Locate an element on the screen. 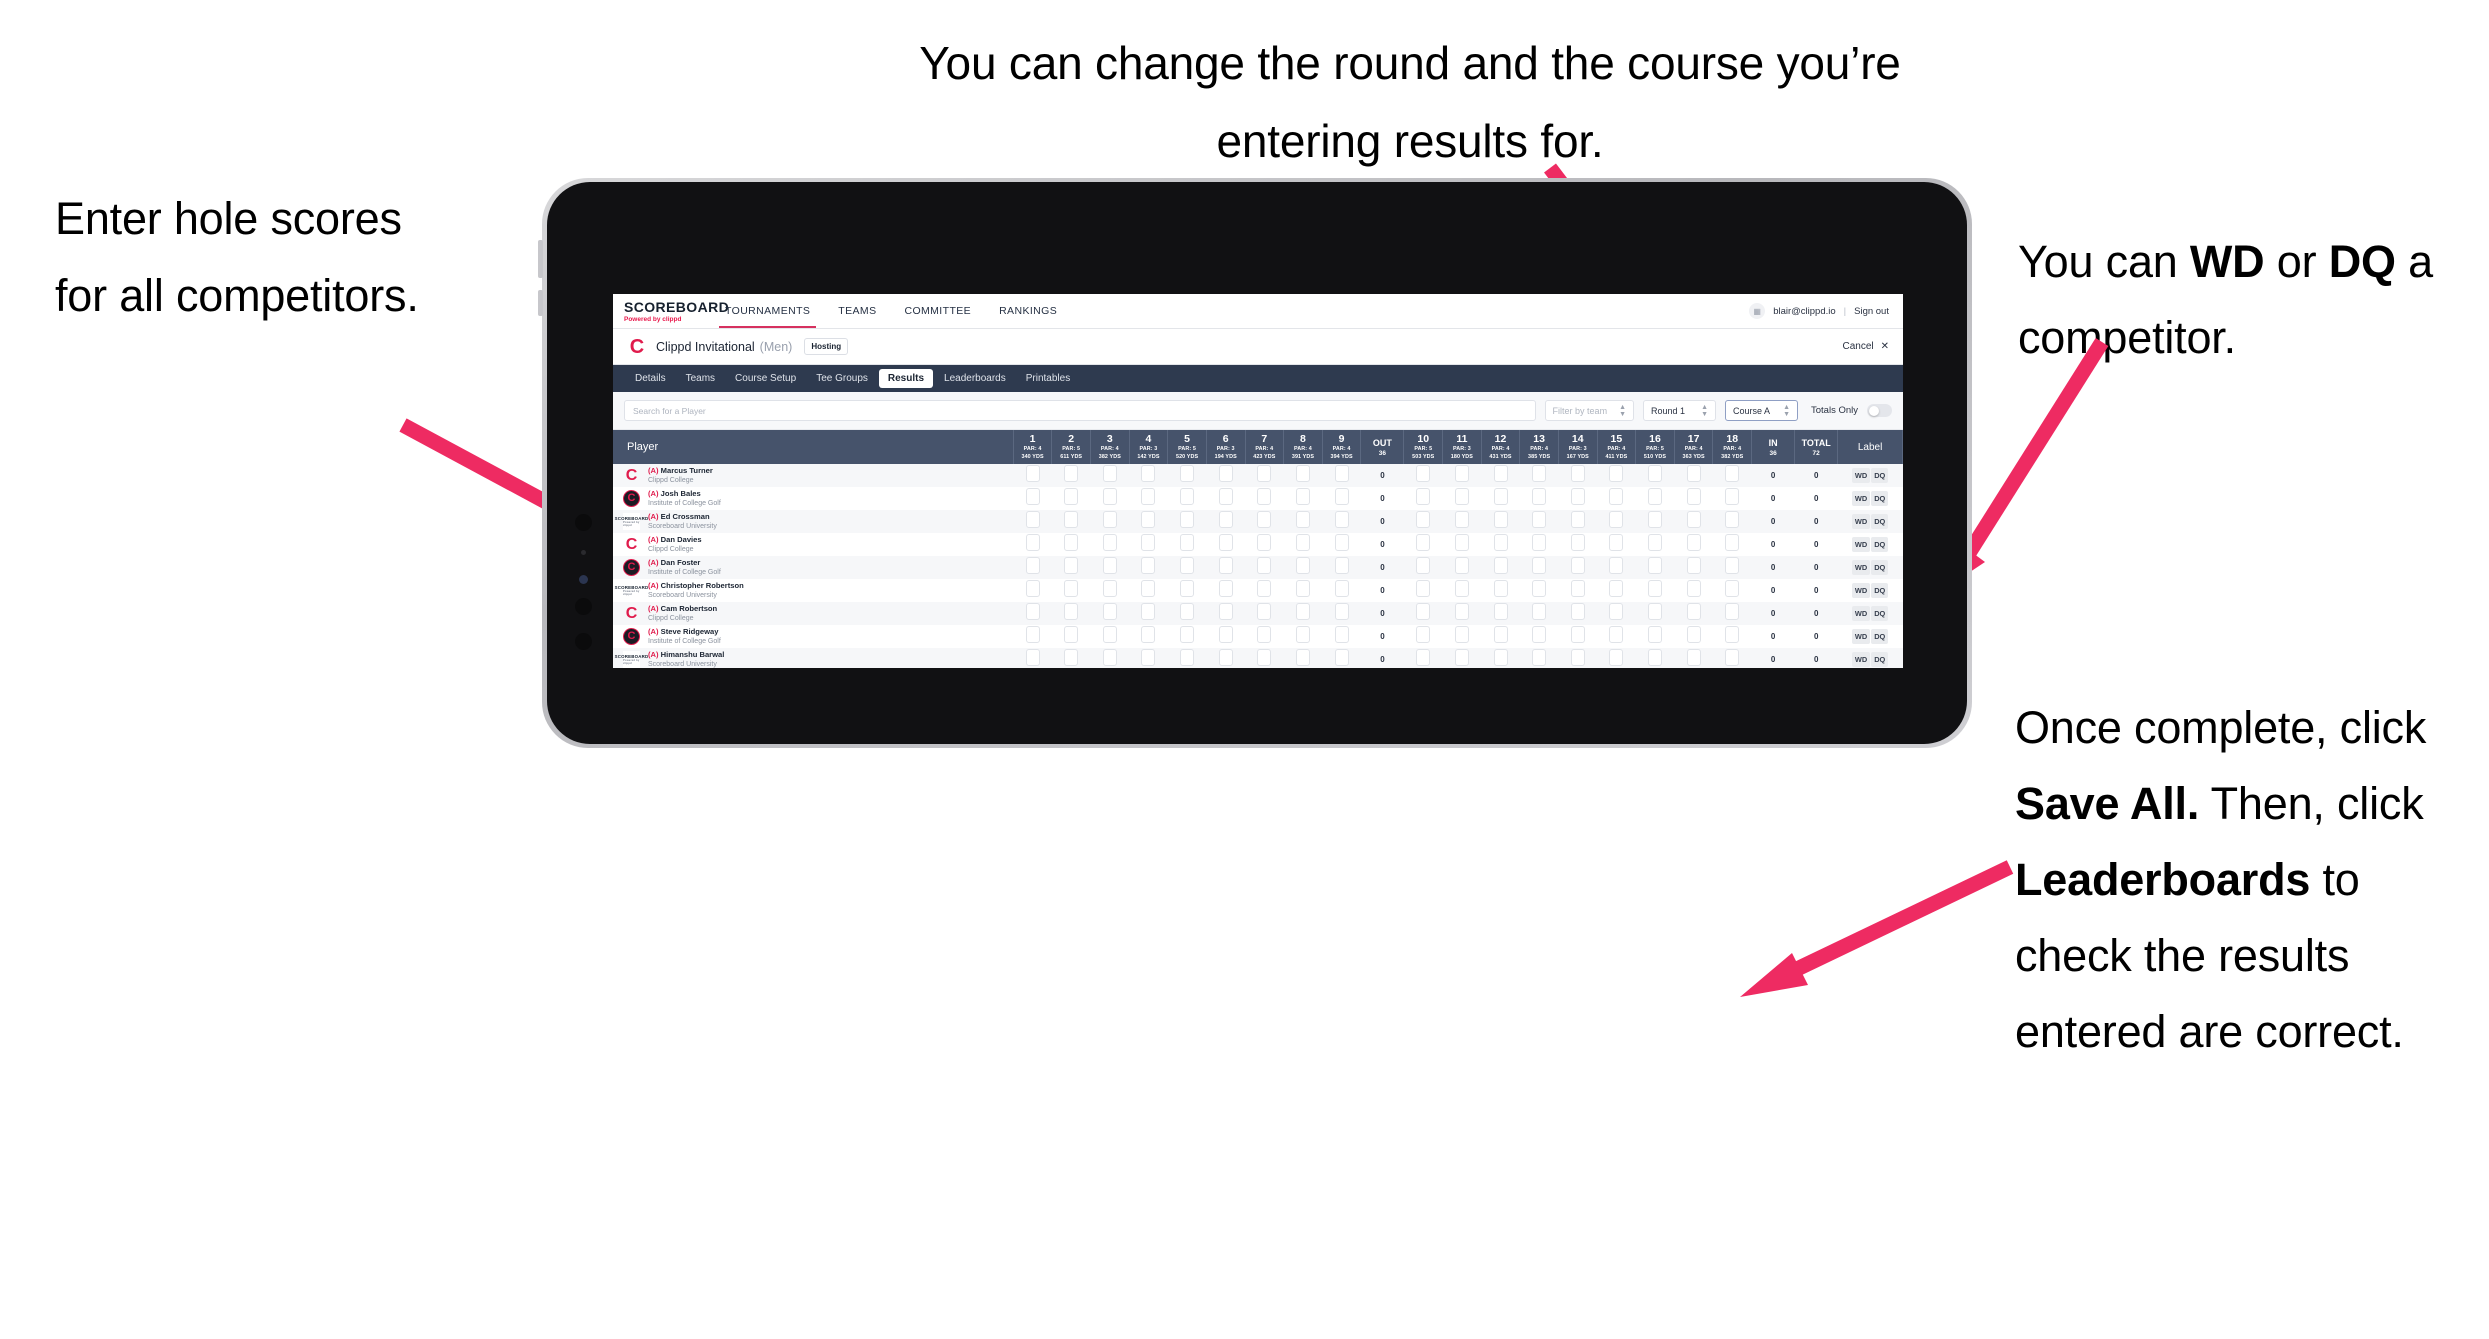  apps-grid-icon: ▦ is located at coordinates (1757, 311).